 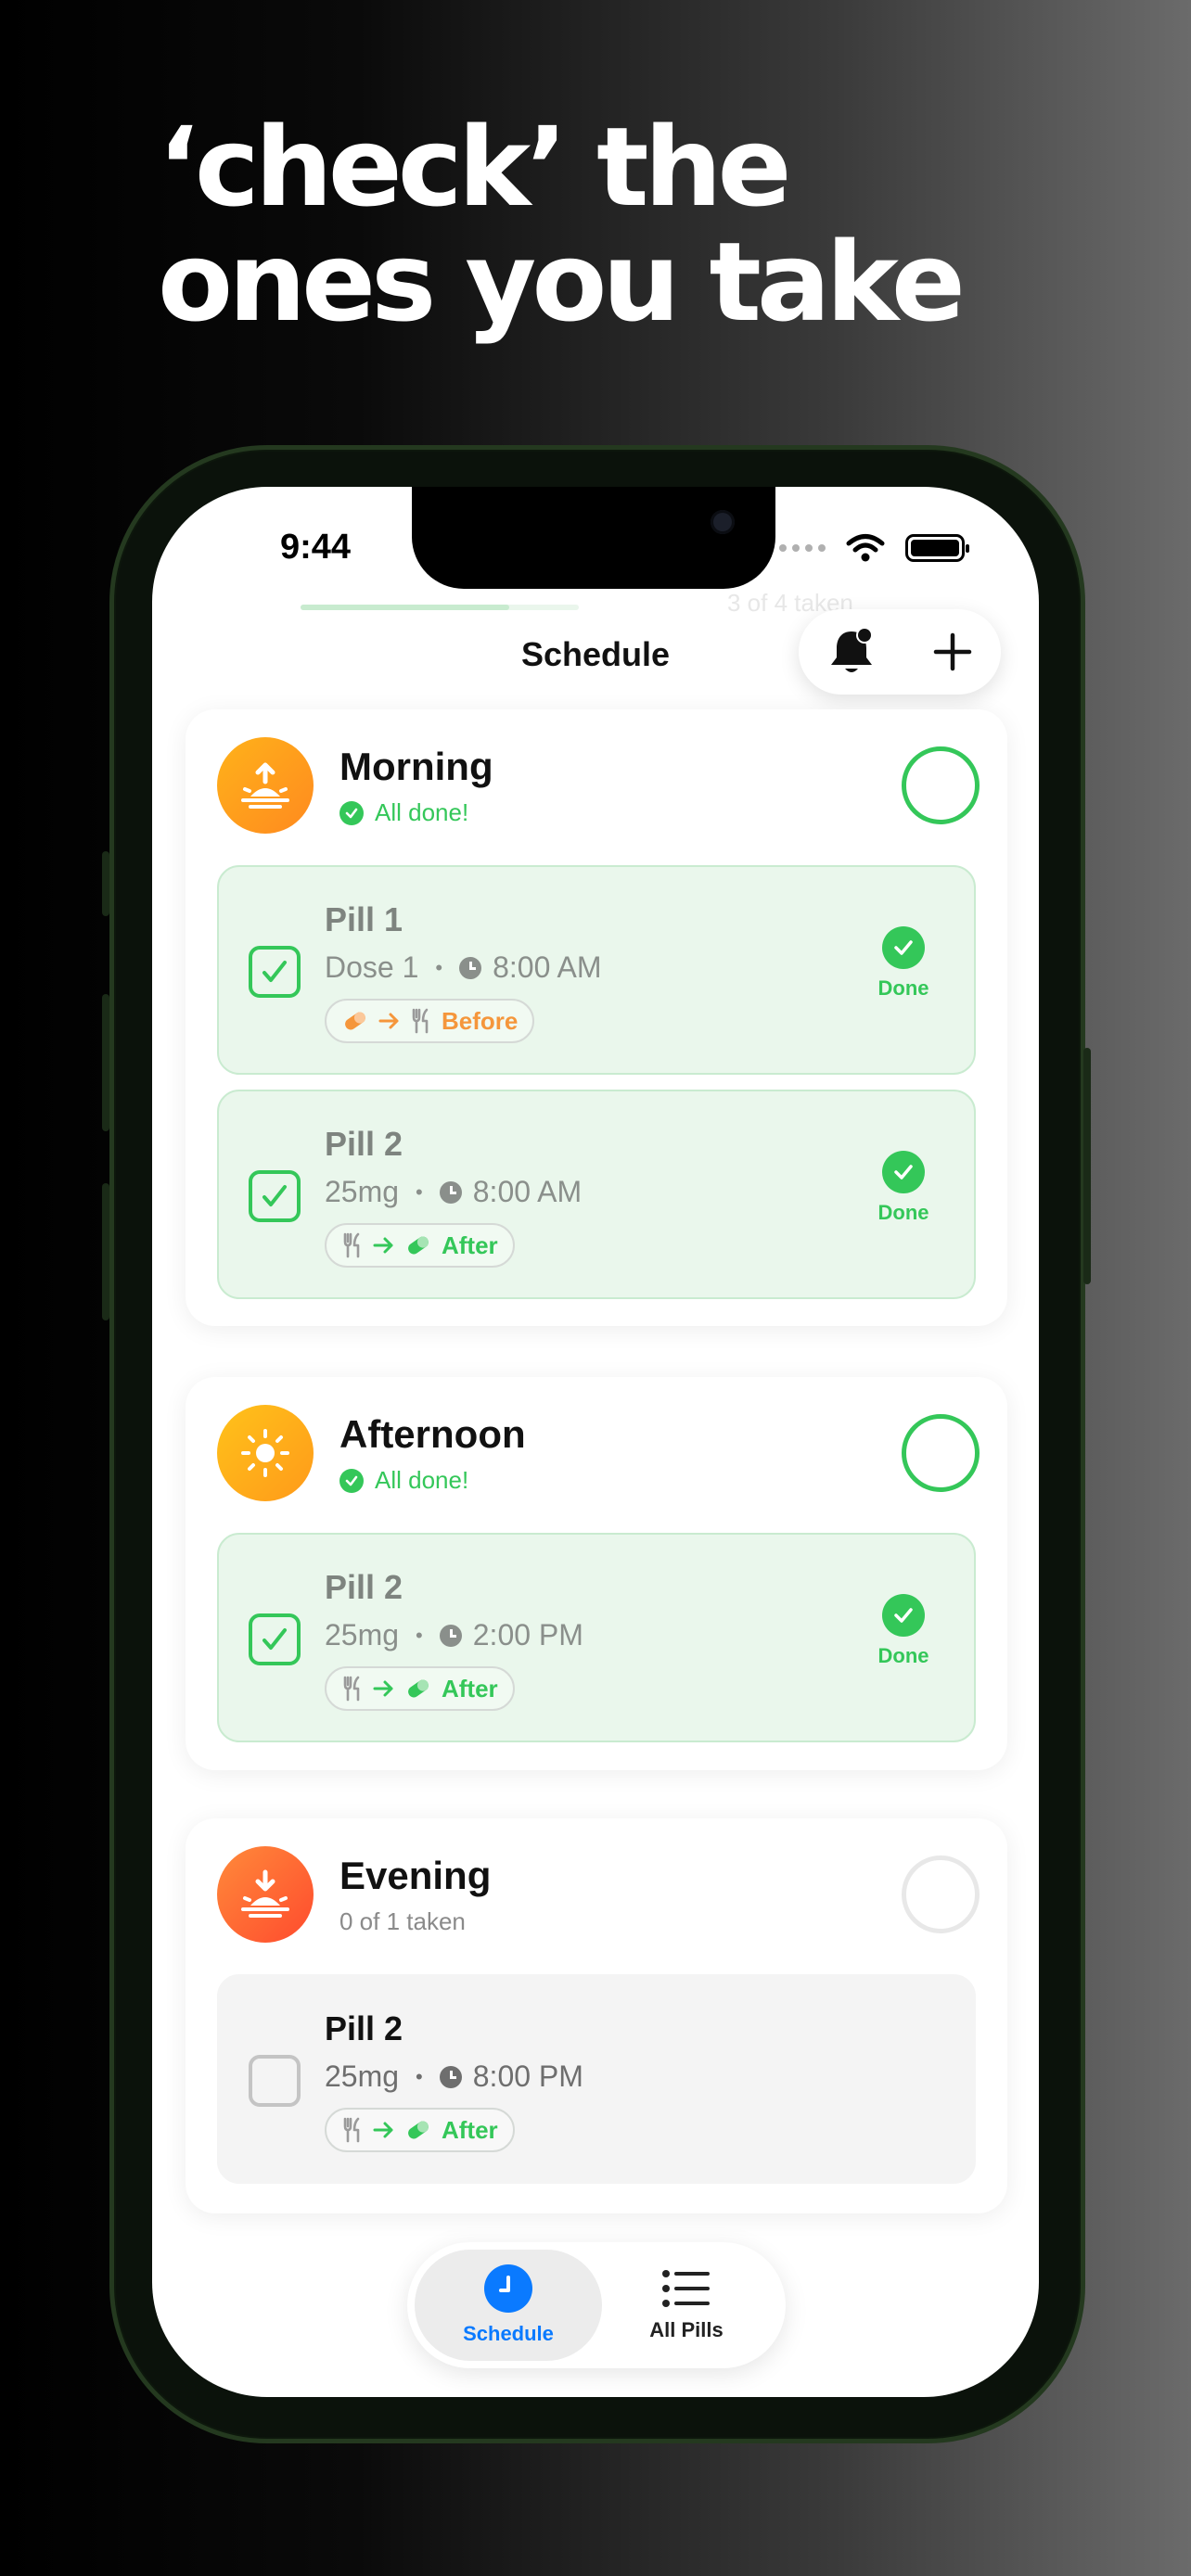 What do you see at coordinates (527, 1191) in the screenshot?
I see `pill-time: 8:00 AM` at bounding box center [527, 1191].